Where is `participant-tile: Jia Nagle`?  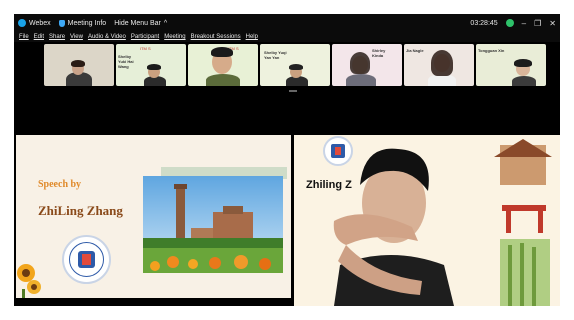
participant-tile: Jia Nagle is located at coordinates (439, 65).